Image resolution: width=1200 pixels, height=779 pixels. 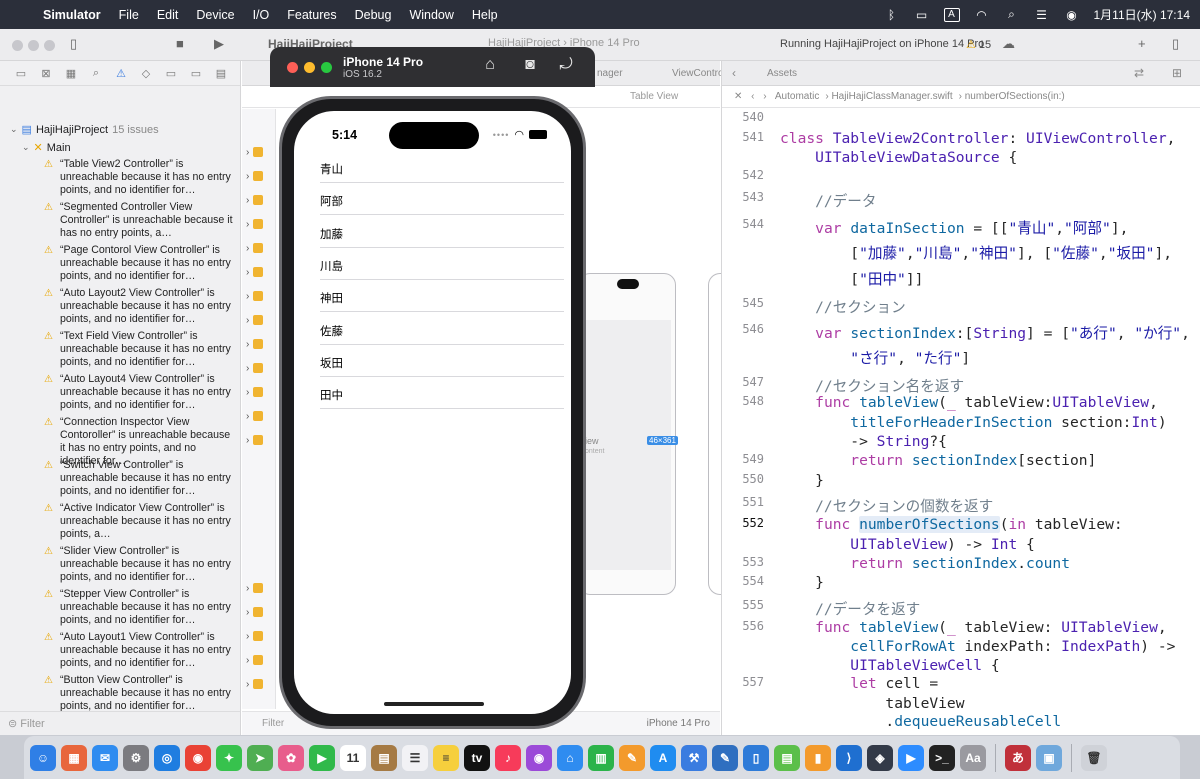 I want to click on menu-window: Window, so click(x=431, y=15).